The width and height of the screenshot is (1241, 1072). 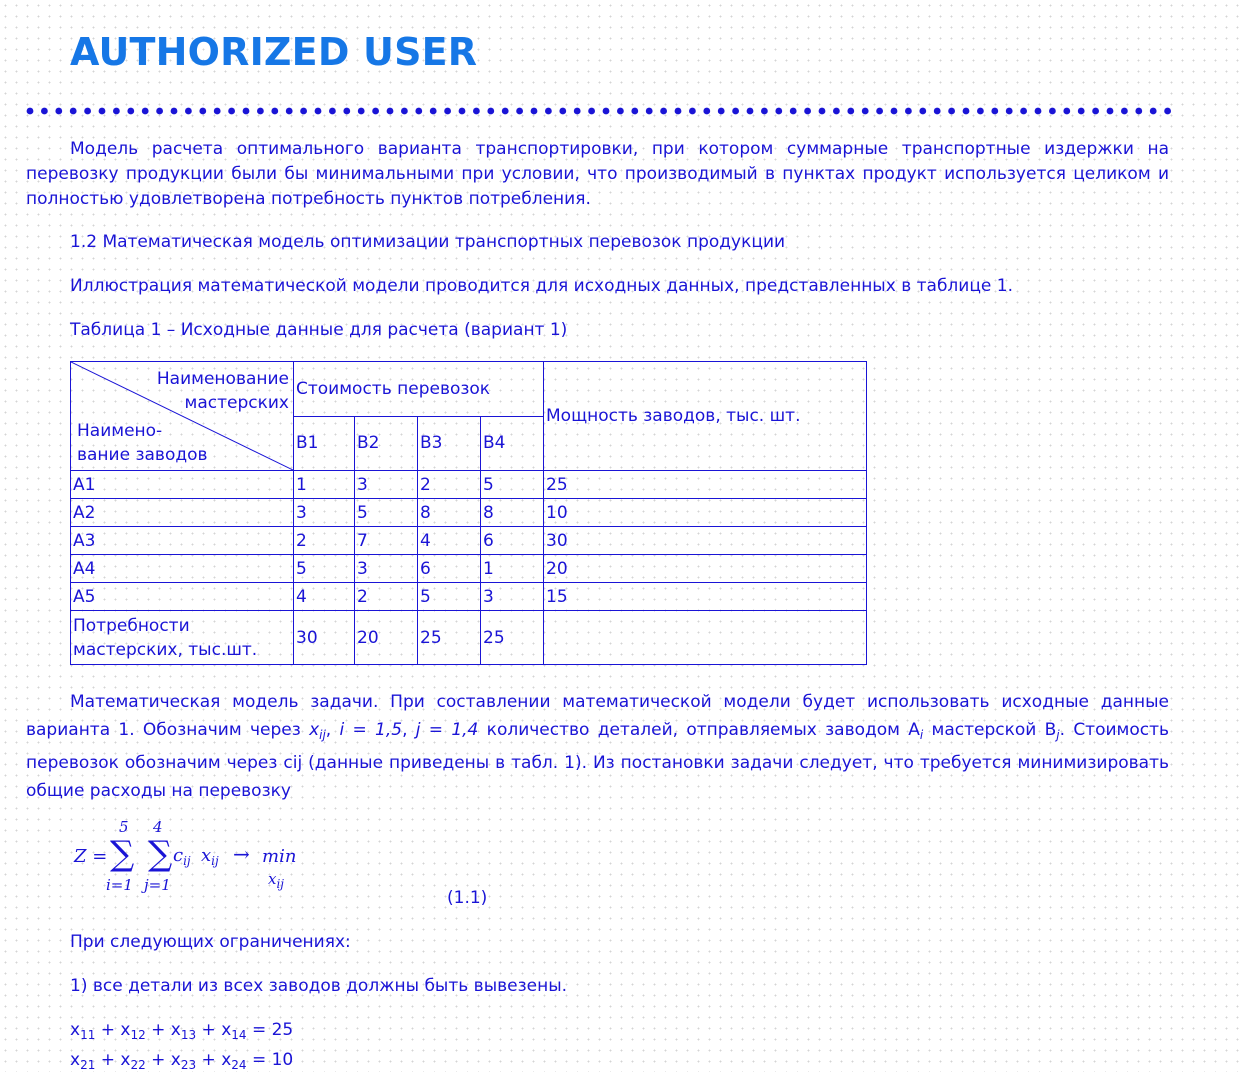 I want to click on col-header-b4: B4, so click(x=512, y=443).